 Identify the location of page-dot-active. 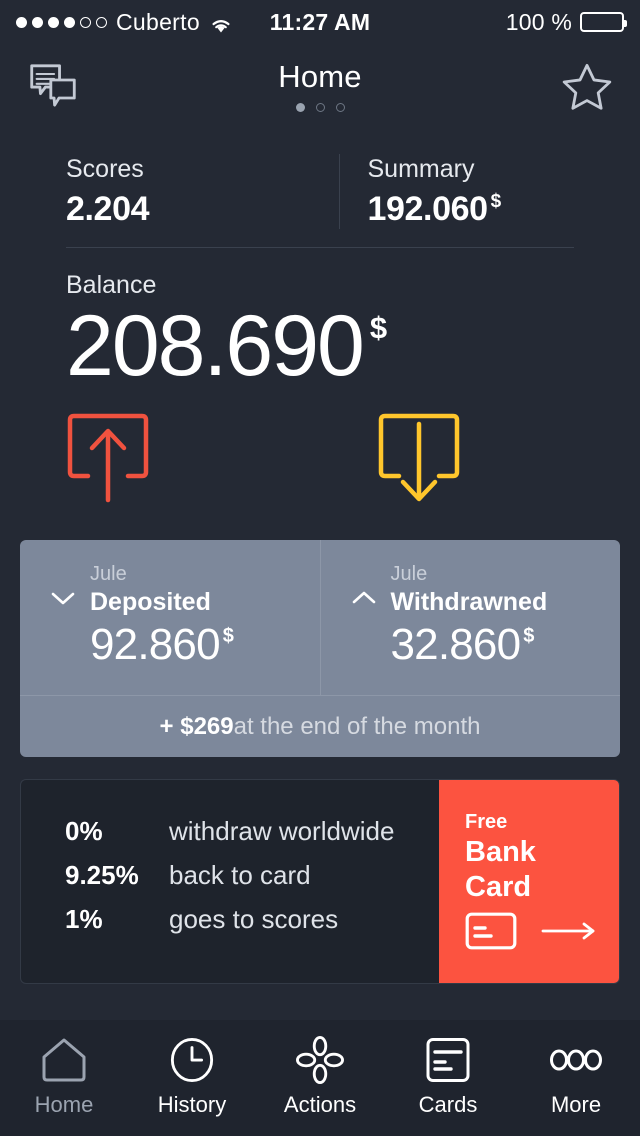
(300, 107).